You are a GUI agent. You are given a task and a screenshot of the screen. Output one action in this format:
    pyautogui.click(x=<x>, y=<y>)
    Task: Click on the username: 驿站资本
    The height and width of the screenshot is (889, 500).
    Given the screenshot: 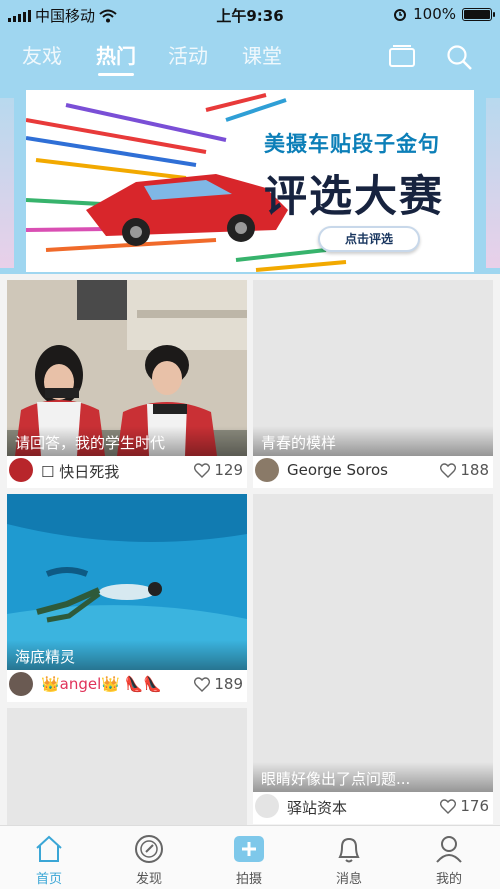 What is the action you would take?
    pyautogui.click(x=317, y=807)
    